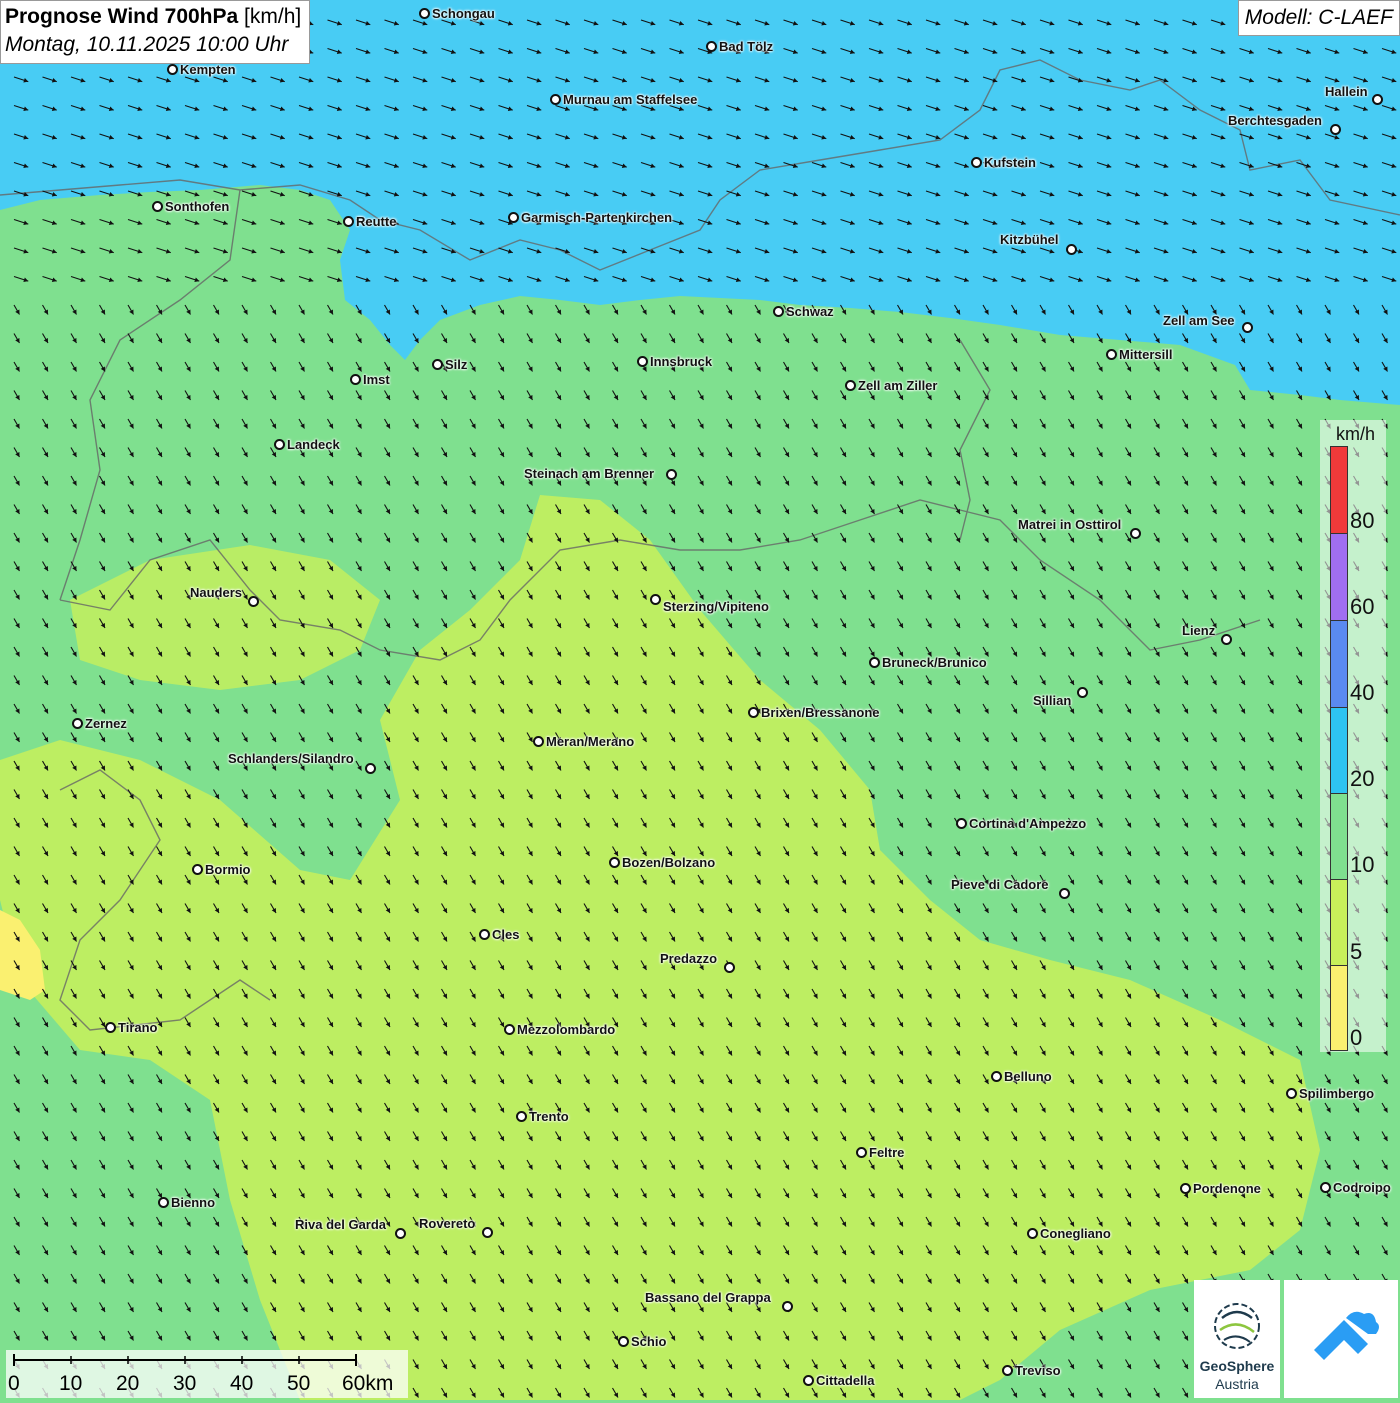  I want to click on scale-label-30: 30, so click(185, 1383).